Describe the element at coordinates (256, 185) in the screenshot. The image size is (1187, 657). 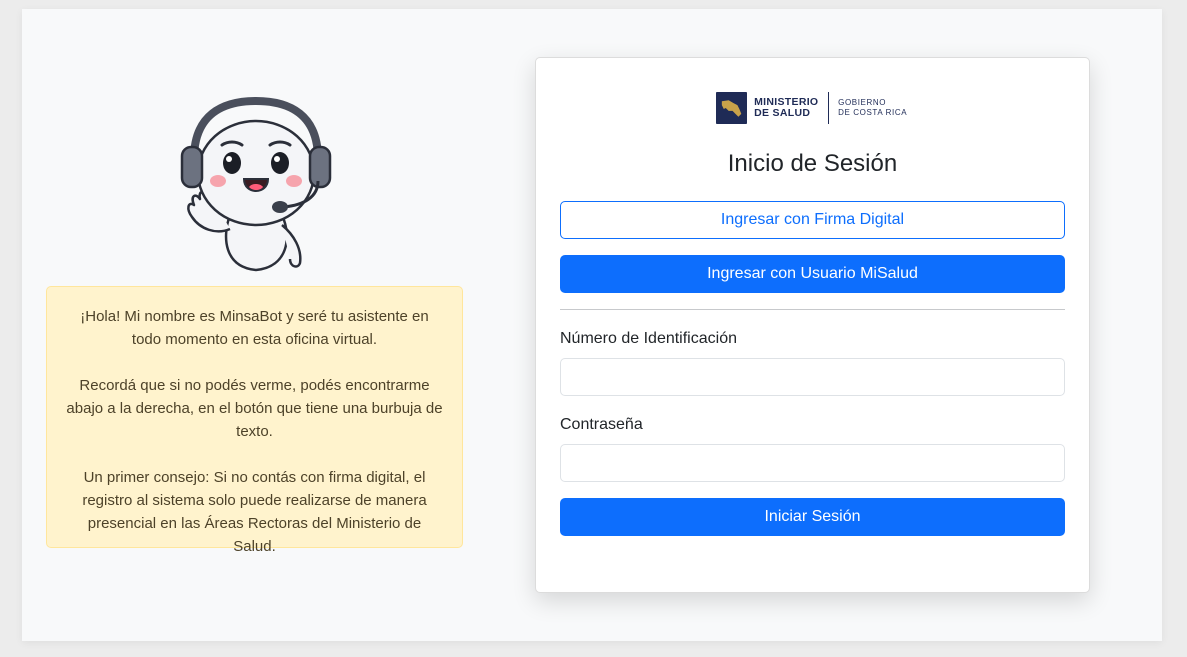
I see `minsabot-mascot` at that location.